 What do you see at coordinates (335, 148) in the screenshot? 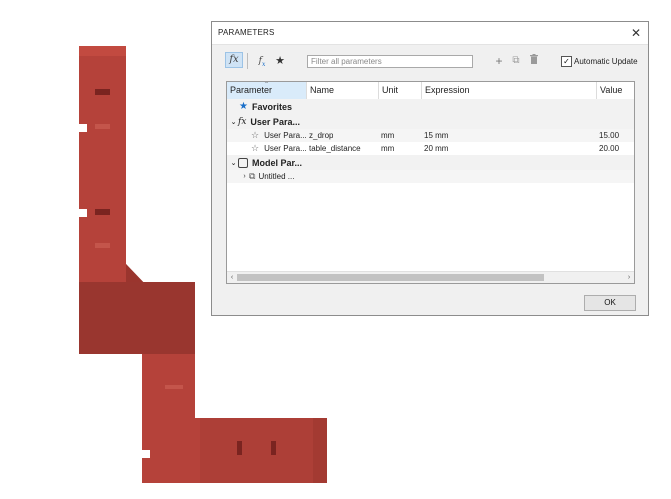
I see `row-name: table_distance` at bounding box center [335, 148].